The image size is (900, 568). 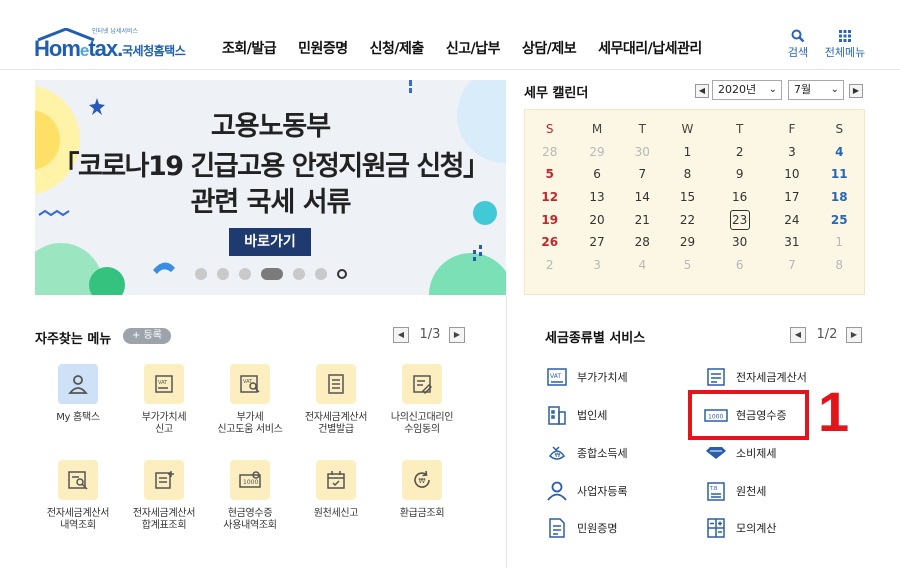 What do you see at coordinates (114, 44) in the screenshot?
I see `hometax-logo: 인터넷 납세서비스 Hometax. 국세청홈택스` at bounding box center [114, 44].